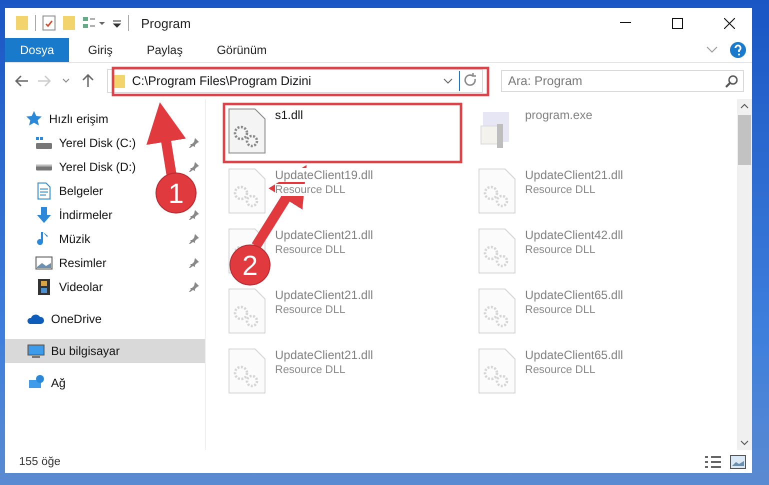 The image size is (769, 485). What do you see at coordinates (34, 119) in the screenshot?
I see `star-icon` at bounding box center [34, 119].